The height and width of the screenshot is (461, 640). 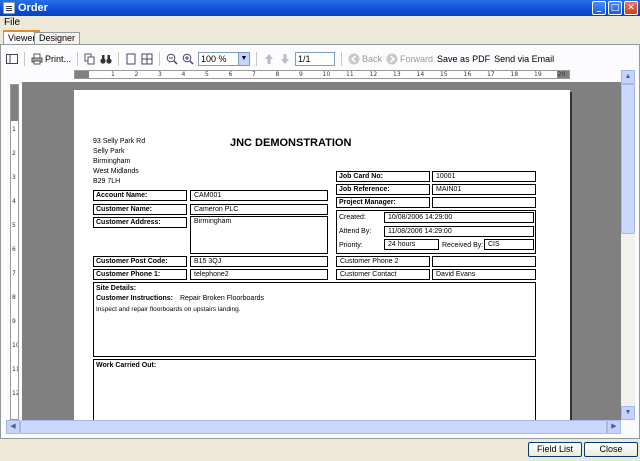 I want to click on ruler-label: 14, so click(x=420, y=74).